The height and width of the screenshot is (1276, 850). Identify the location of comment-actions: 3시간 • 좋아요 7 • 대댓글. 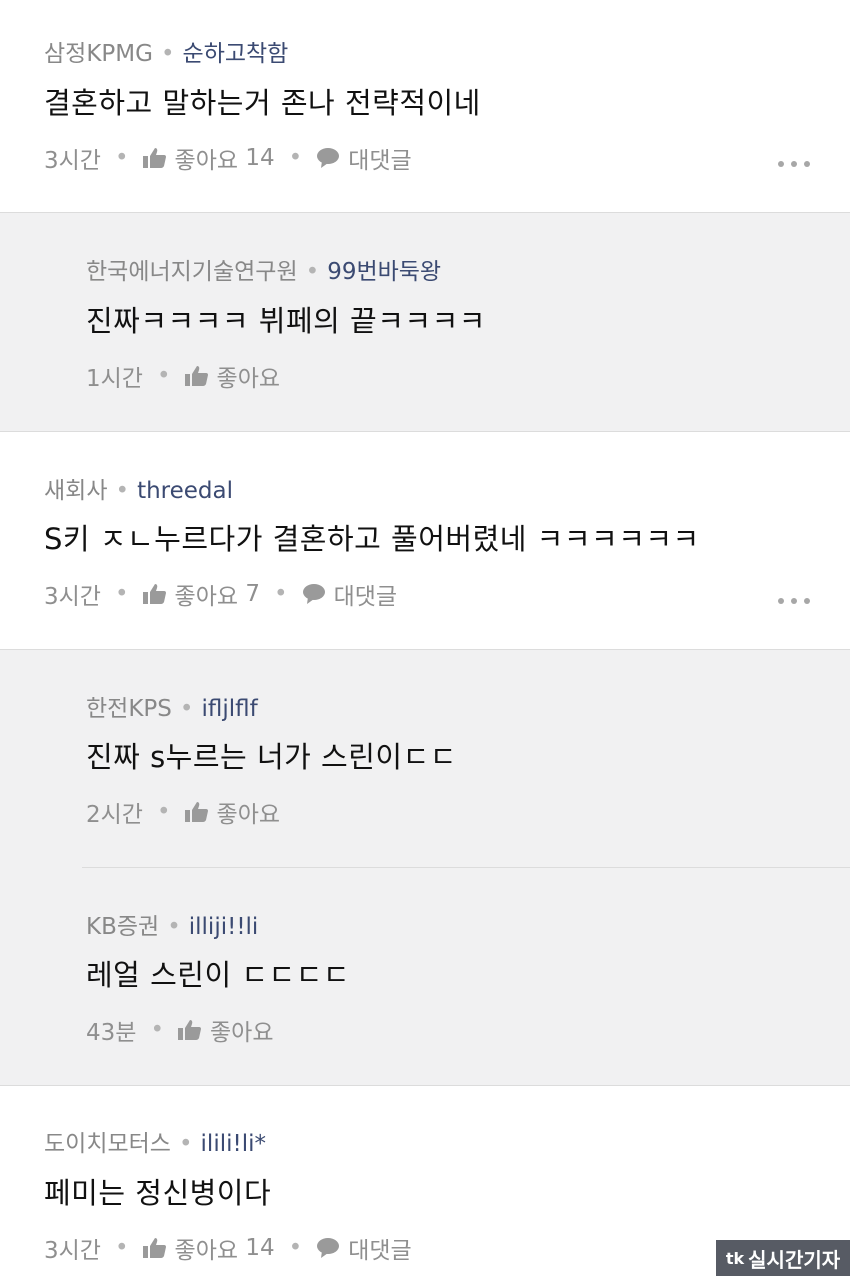
(220, 594).